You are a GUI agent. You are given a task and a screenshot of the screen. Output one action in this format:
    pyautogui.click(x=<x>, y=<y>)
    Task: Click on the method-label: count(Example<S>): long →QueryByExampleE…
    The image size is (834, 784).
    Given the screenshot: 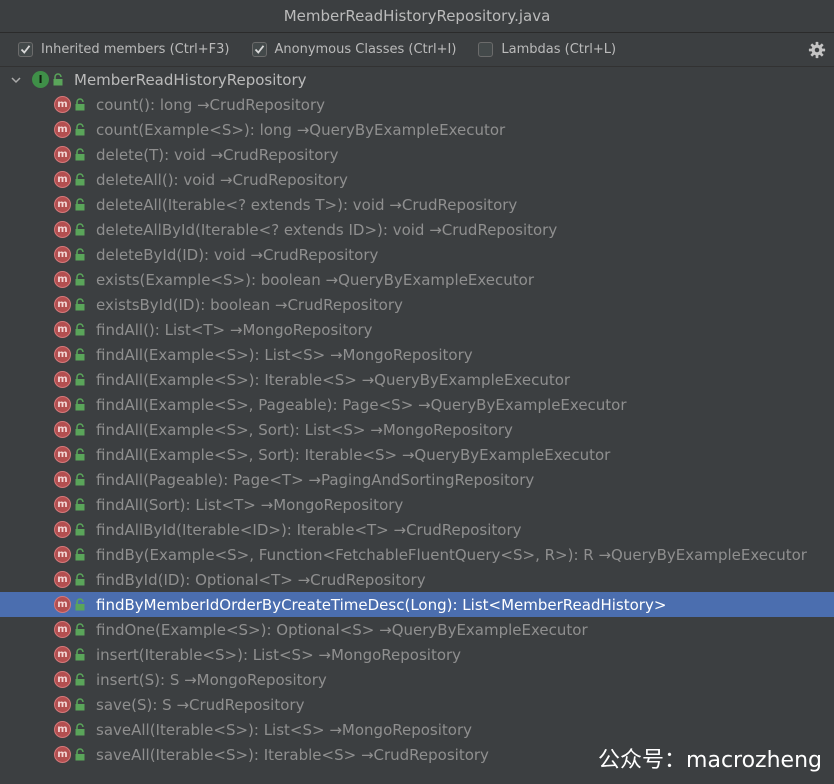 What is the action you would take?
    pyautogui.click(x=301, y=129)
    